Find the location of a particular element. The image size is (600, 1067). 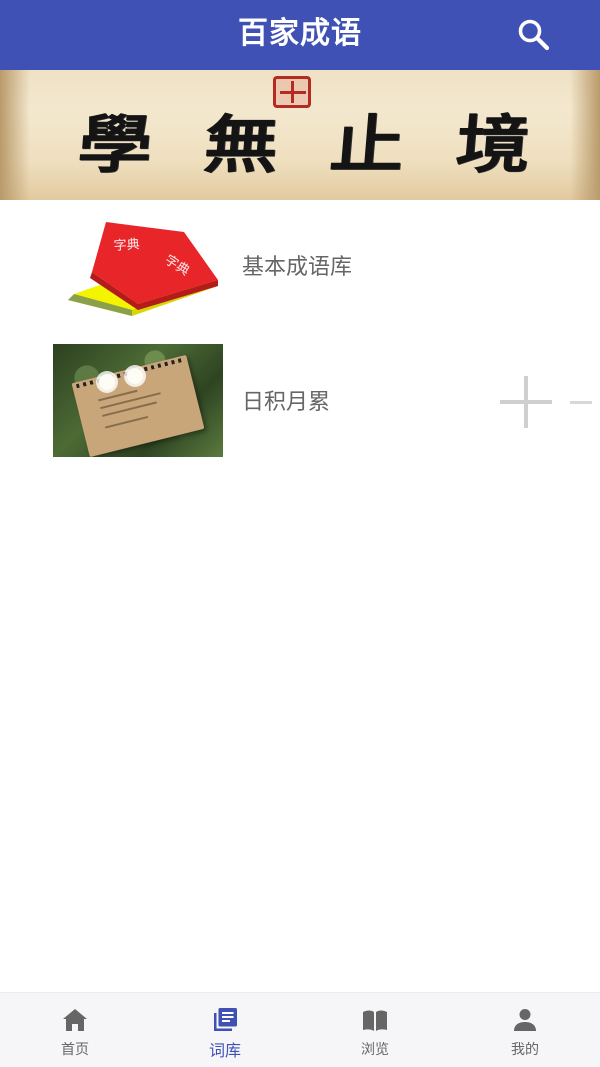

bottom-navigation: 首页 词库 浏览 我的 is located at coordinates (300, 1029).